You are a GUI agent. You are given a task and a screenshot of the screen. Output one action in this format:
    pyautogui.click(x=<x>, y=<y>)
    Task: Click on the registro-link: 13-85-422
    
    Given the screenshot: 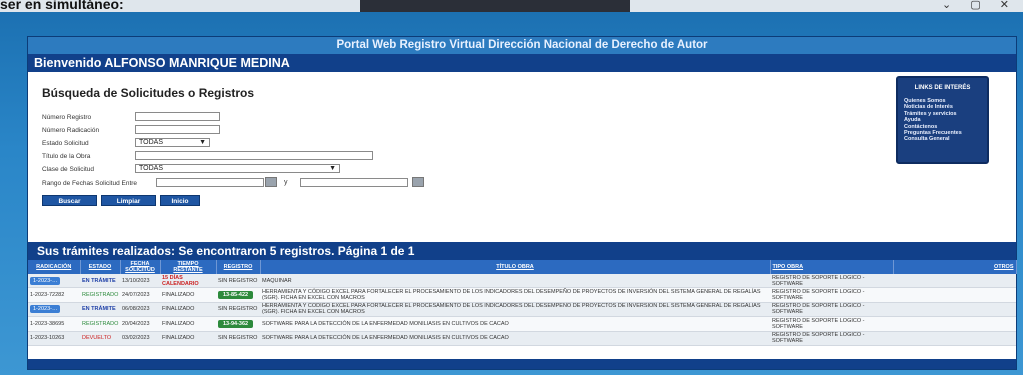 What is the action you would take?
    pyautogui.click(x=236, y=295)
    